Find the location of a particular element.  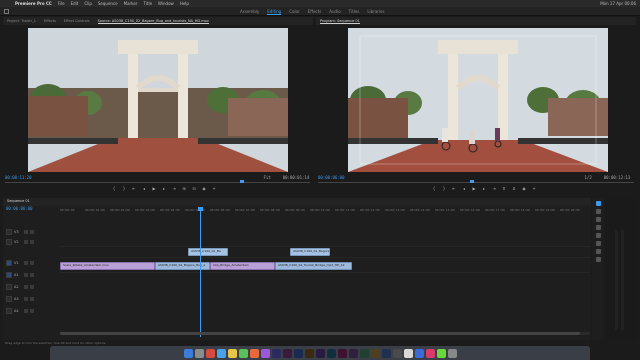

program-go-to-in-icon: ⇤ is located at coordinates (454, 189).